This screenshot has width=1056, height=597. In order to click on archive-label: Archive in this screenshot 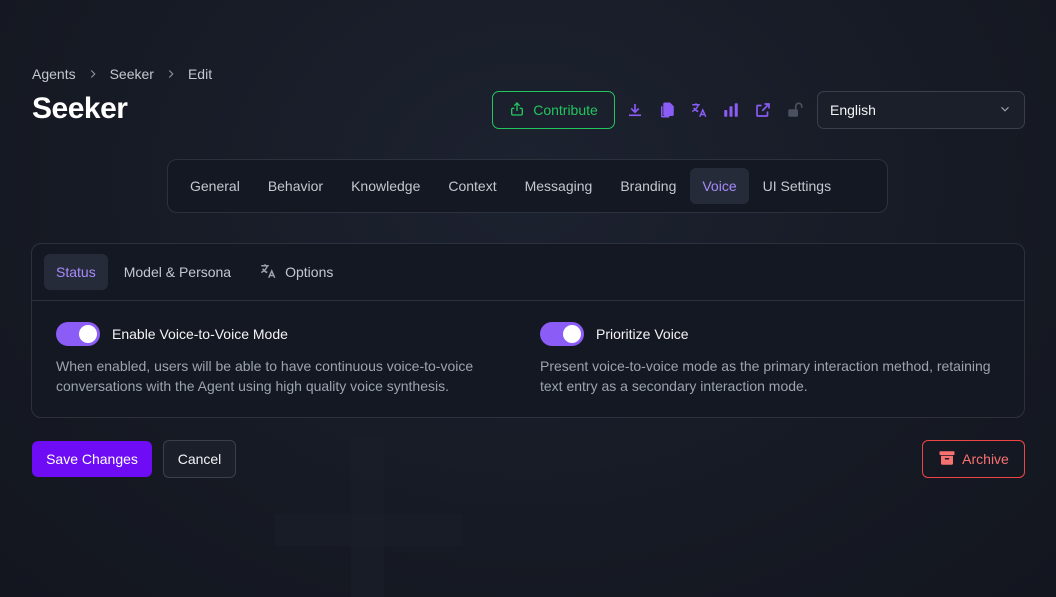, I will do `click(985, 459)`.